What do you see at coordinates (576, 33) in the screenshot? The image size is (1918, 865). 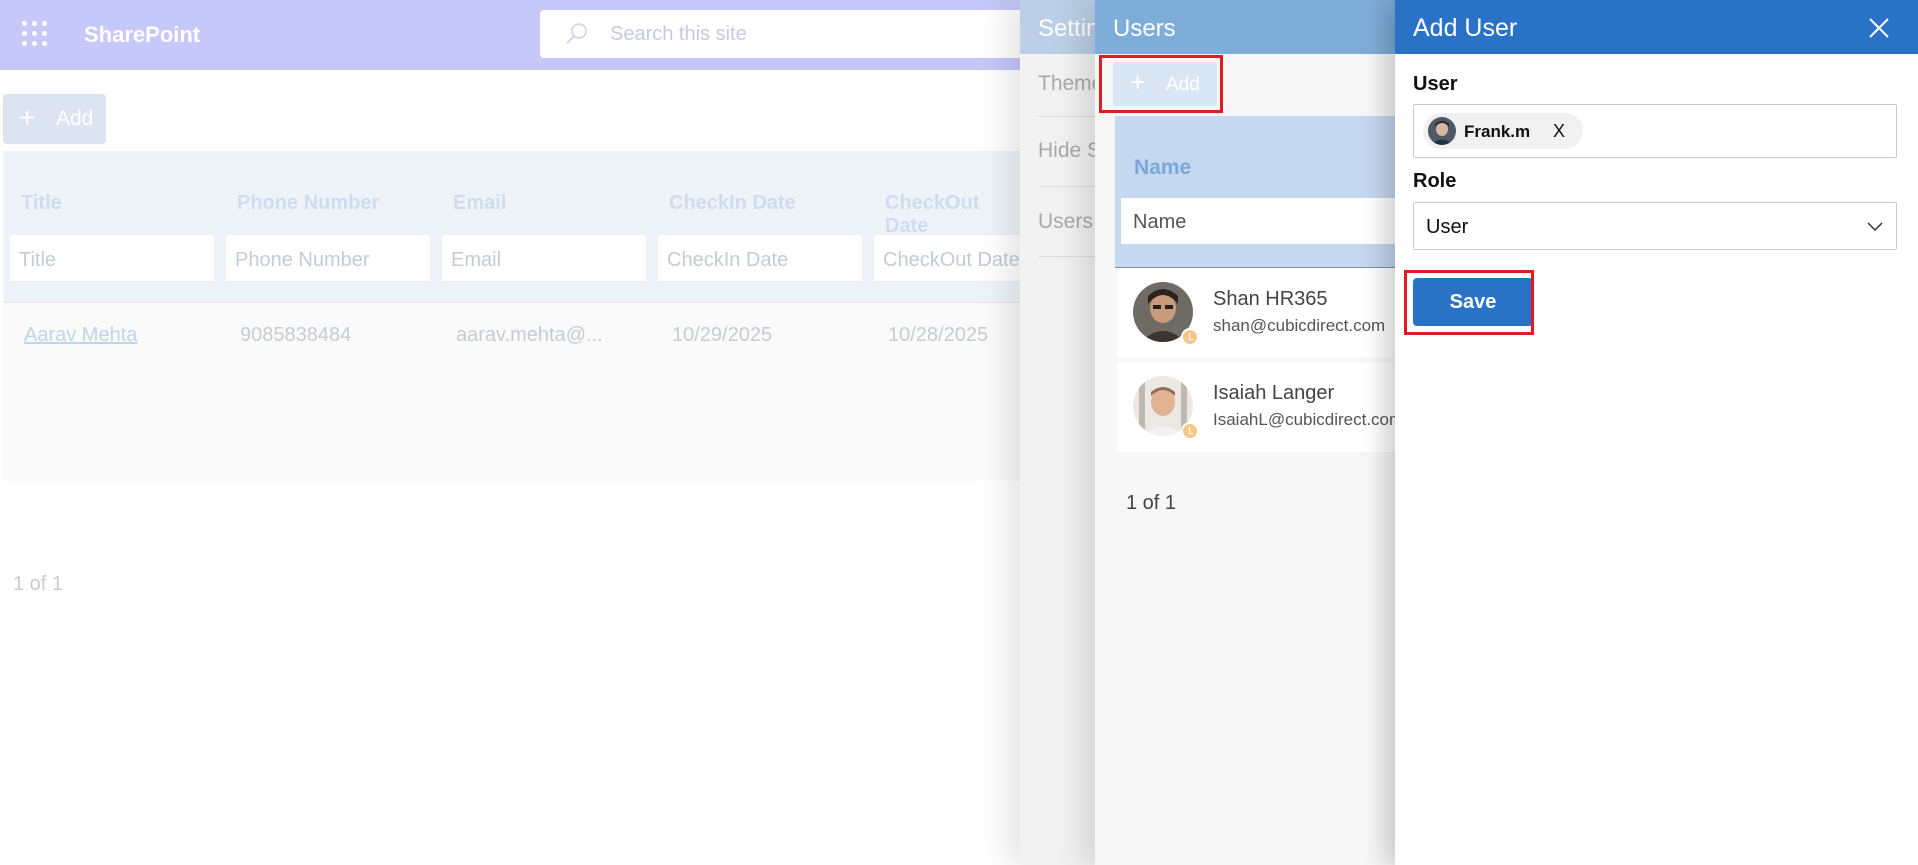 I see `search-icon` at bounding box center [576, 33].